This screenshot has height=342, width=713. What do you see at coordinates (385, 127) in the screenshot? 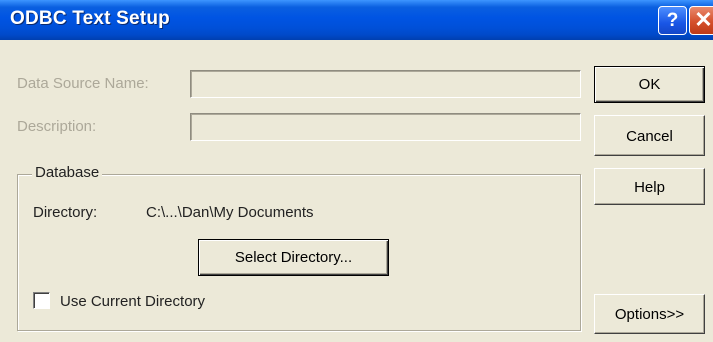
I see `description-field` at bounding box center [385, 127].